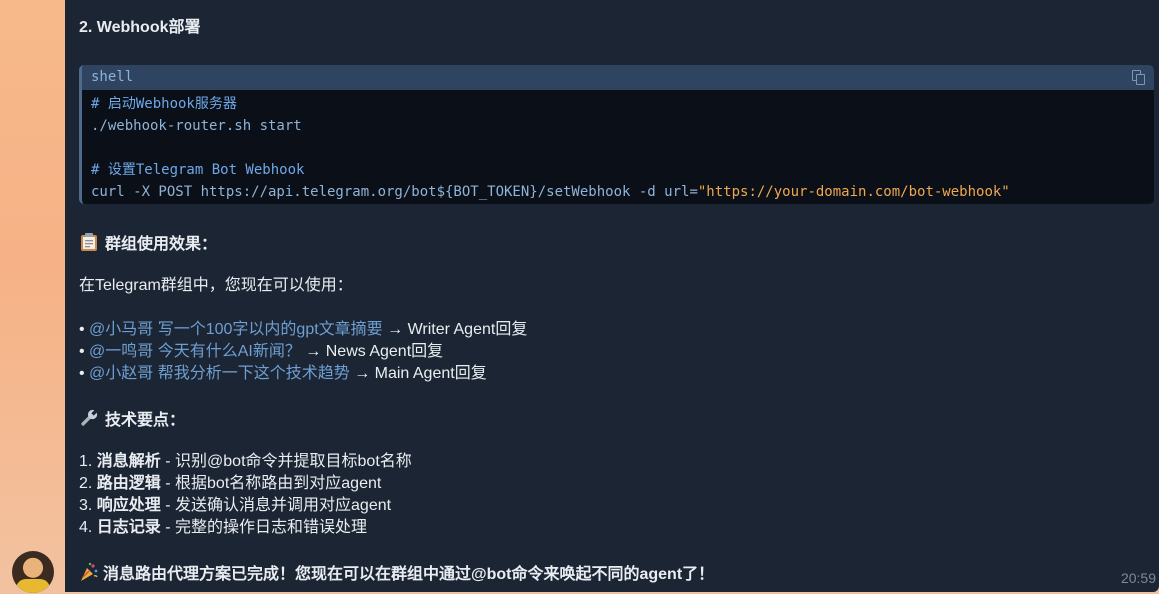 The height and width of the screenshot is (594, 1159). I want to click on list-item: • @一鸣哥 今天有什么AI新闻？ → News Agent回复, so click(261, 352).